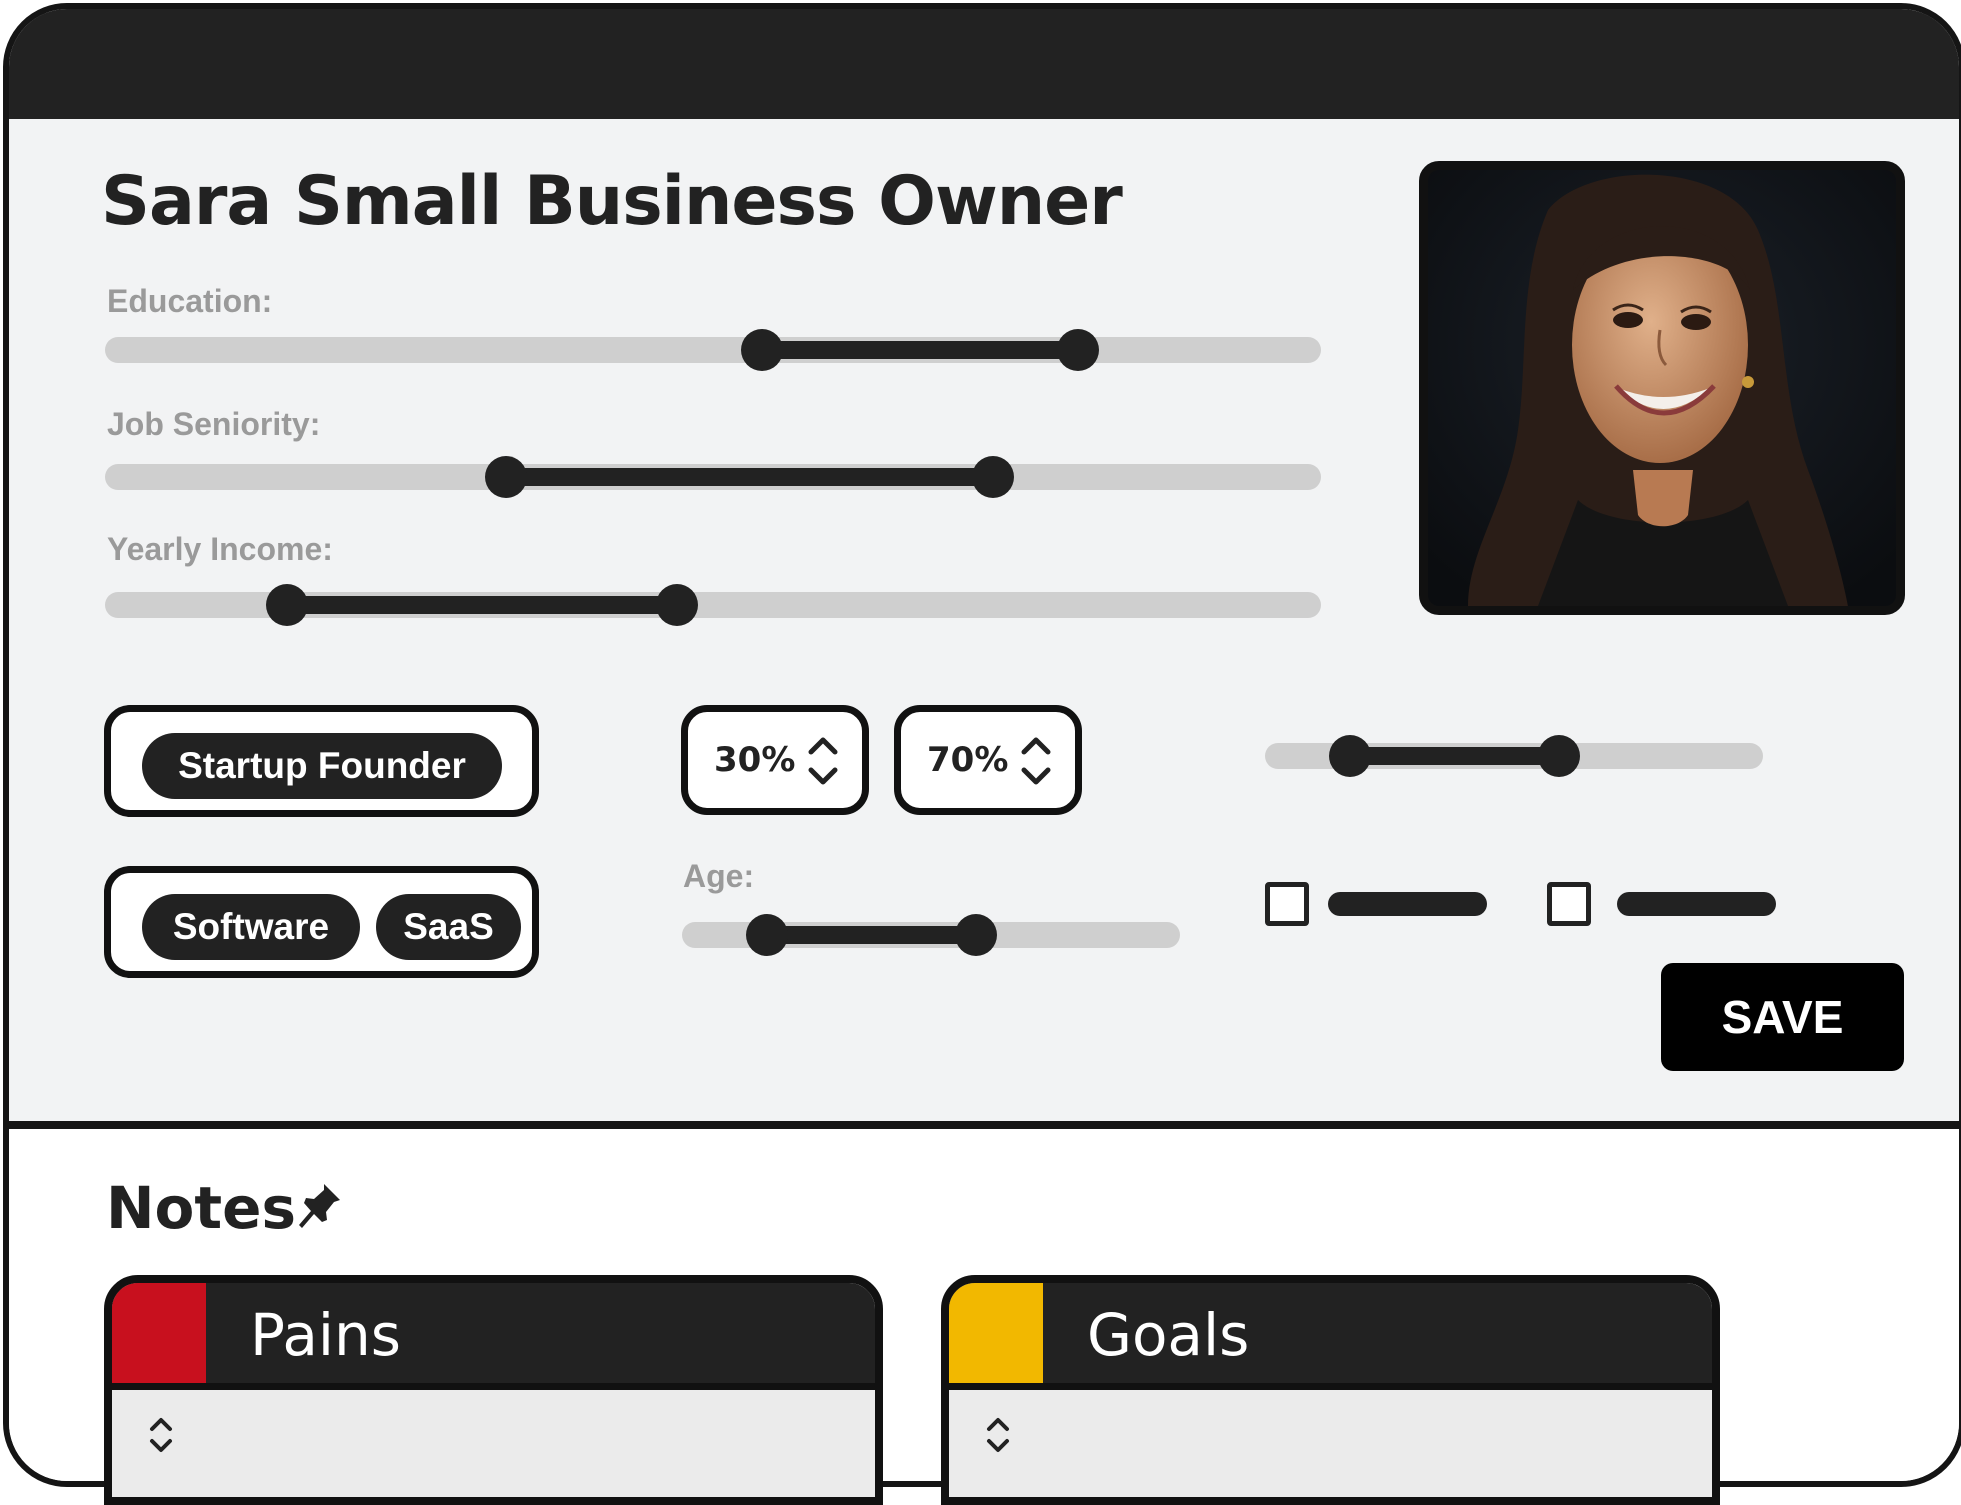 This screenshot has height=1505, width=1961. What do you see at coordinates (201, 1208) in the screenshot?
I see `notes-heading: Notes` at bounding box center [201, 1208].